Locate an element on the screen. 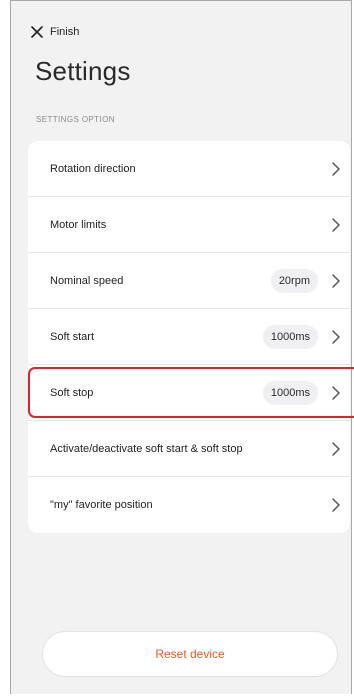 Image resolution: width=354 pixels, height=696 pixels. setting-label: Nominal speed is located at coordinates (87, 280).